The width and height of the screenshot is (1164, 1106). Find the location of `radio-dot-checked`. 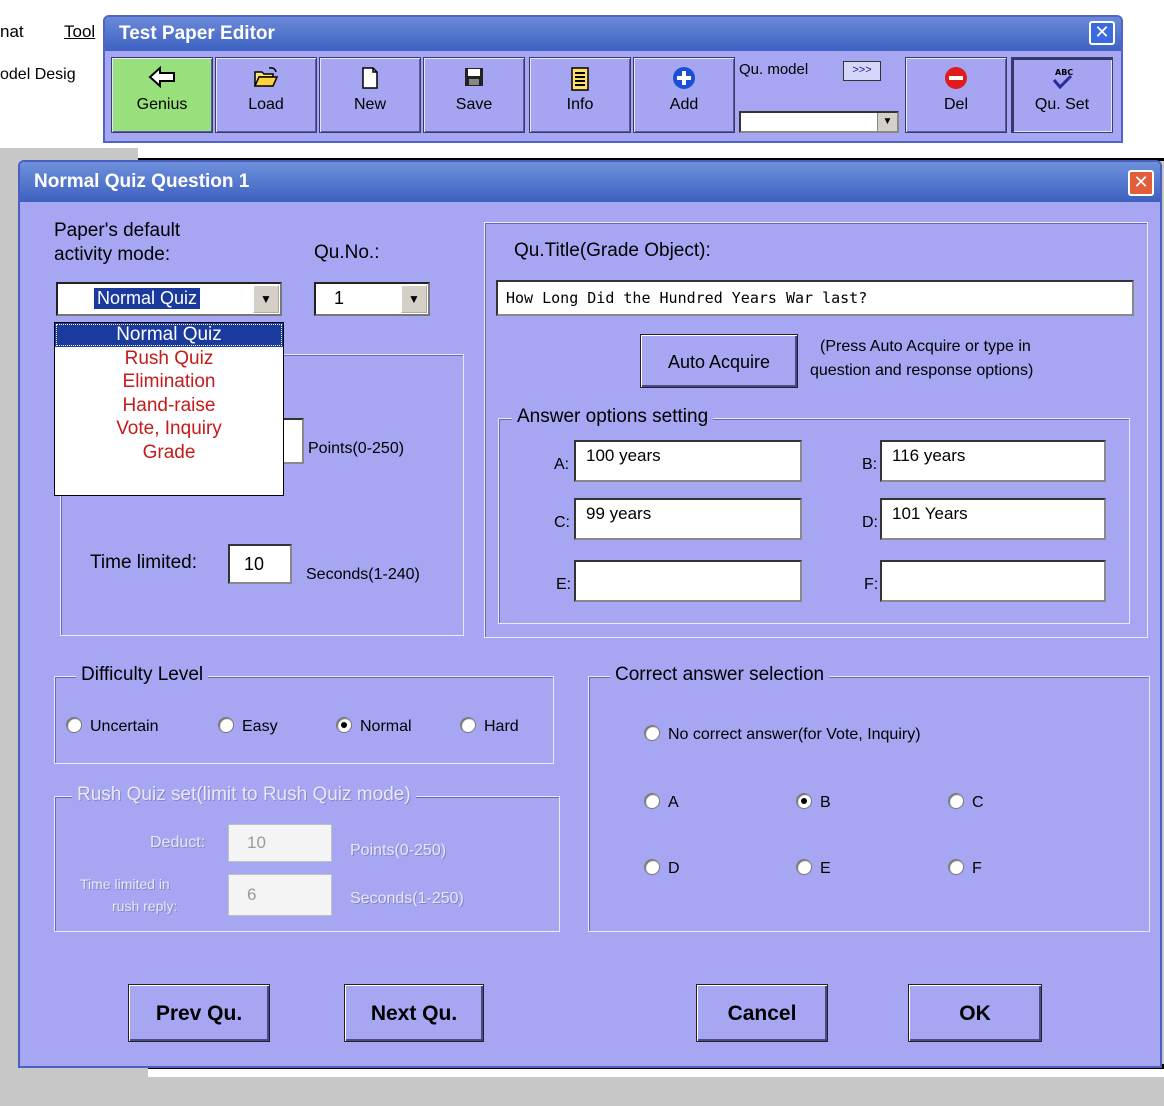

radio-dot-checked is located at coordinates (344, 725).